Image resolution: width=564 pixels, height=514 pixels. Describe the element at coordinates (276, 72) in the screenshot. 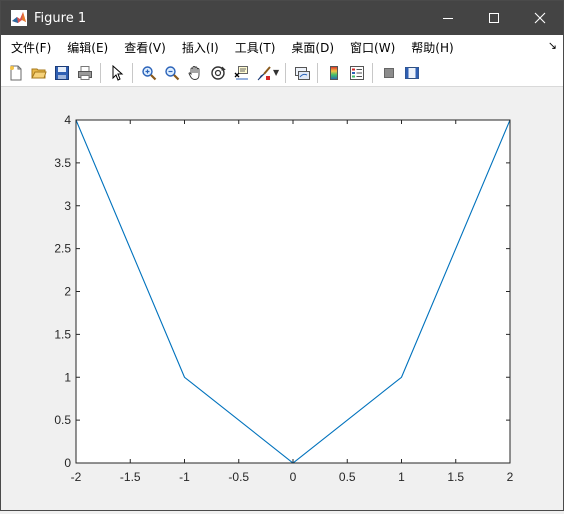

I see `brush-dropdown-arrow-icon: ▼` at that location.